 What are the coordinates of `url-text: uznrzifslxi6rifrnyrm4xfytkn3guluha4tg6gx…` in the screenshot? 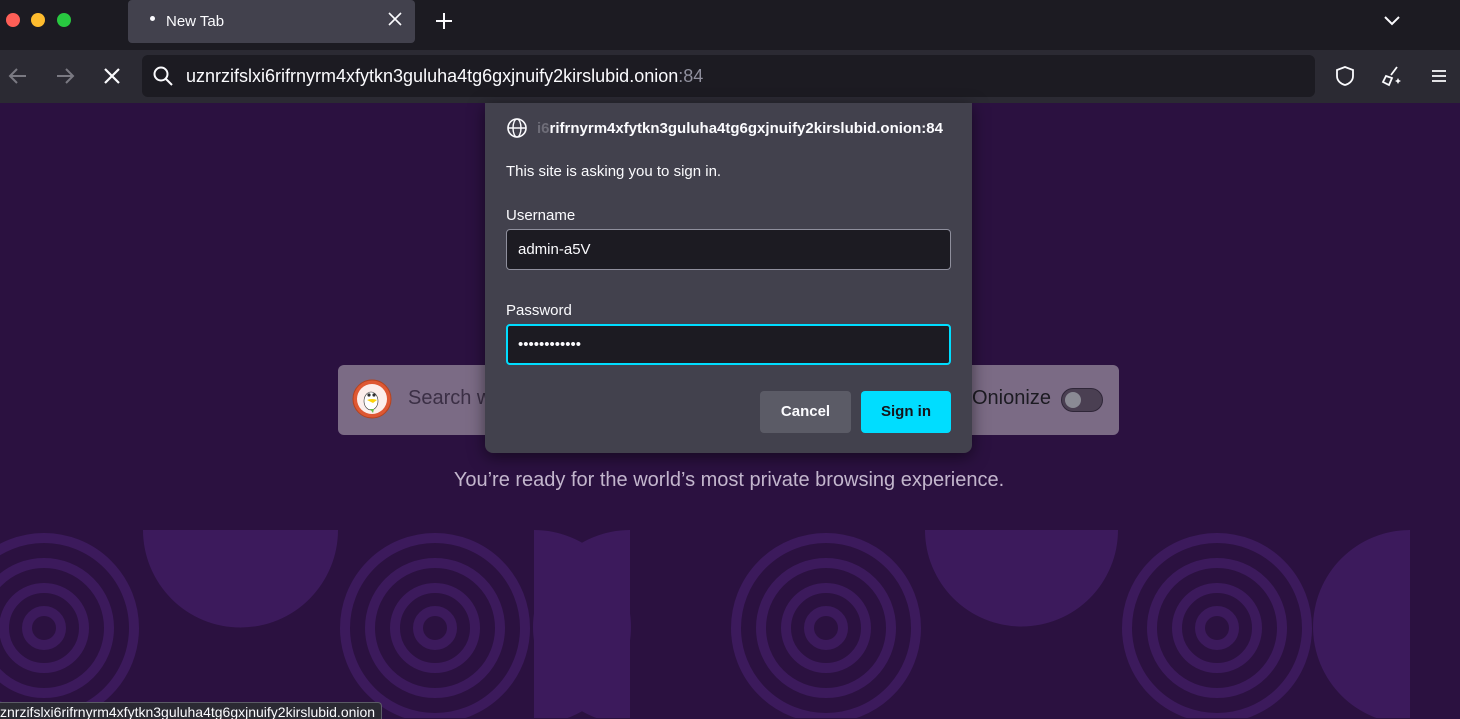 It's located at (444, 76).